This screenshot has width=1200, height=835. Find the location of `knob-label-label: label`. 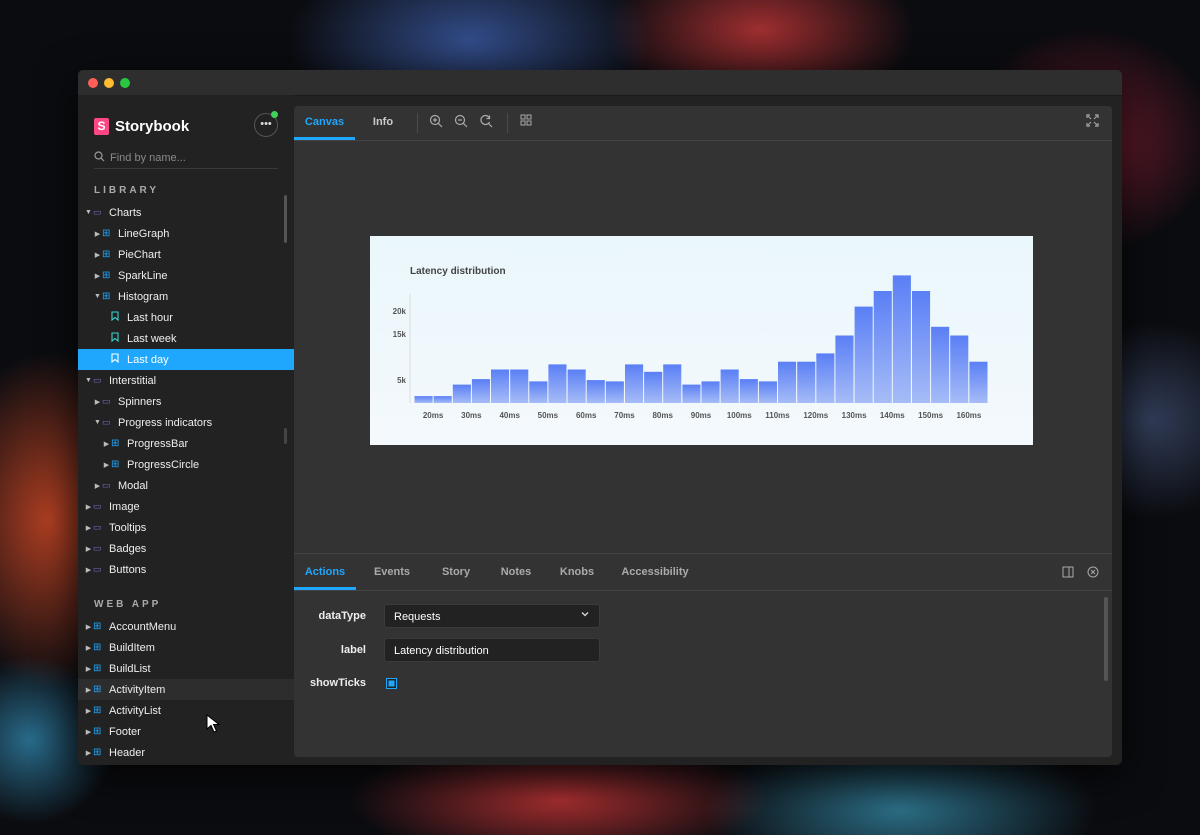

knob-label-label: label is located at coordinates (353, 650).